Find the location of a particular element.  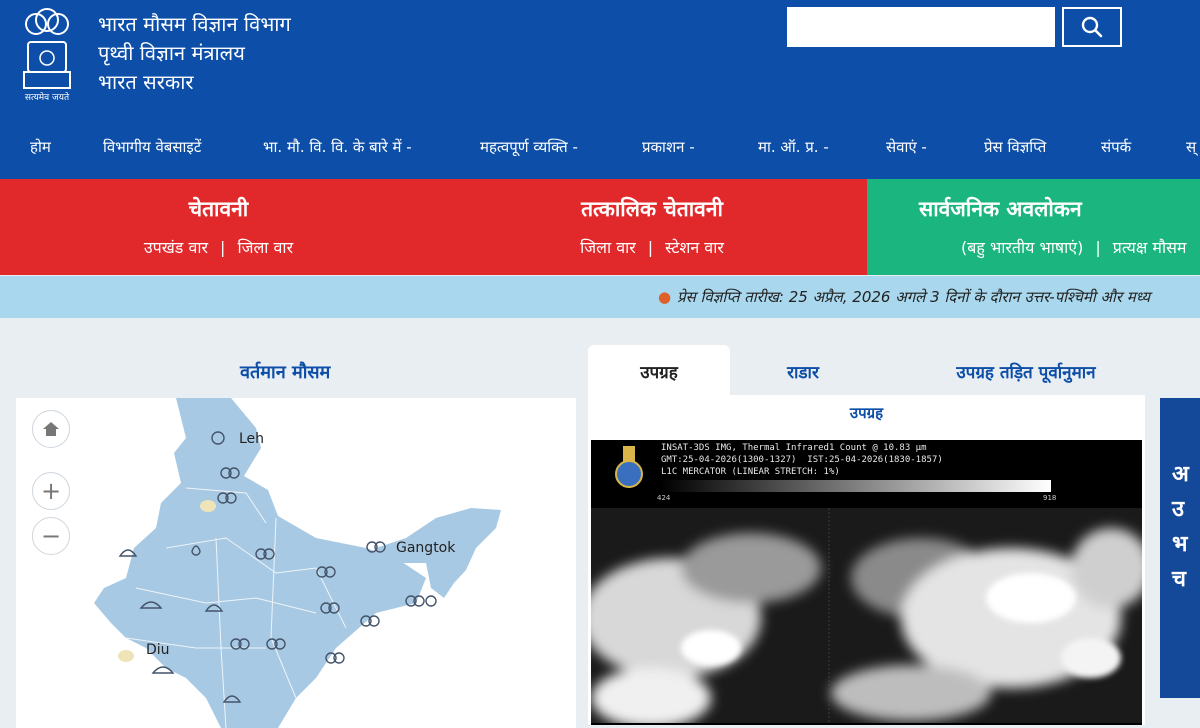

nowcast-warning-panel: तत्कालिक चेतावनी जिला वार | स्टेशन वार is located at coordinates (652, 227).